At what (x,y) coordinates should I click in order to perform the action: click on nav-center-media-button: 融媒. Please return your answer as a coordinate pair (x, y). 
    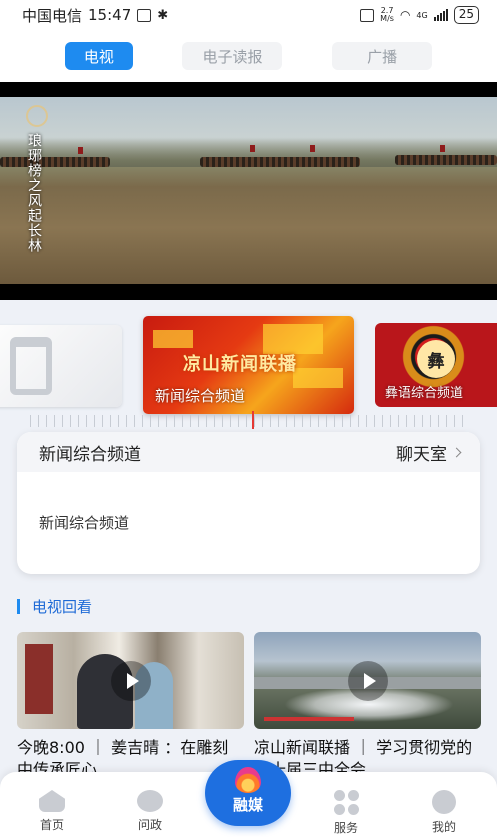
    Looking at the image, I should click on (248, 793).